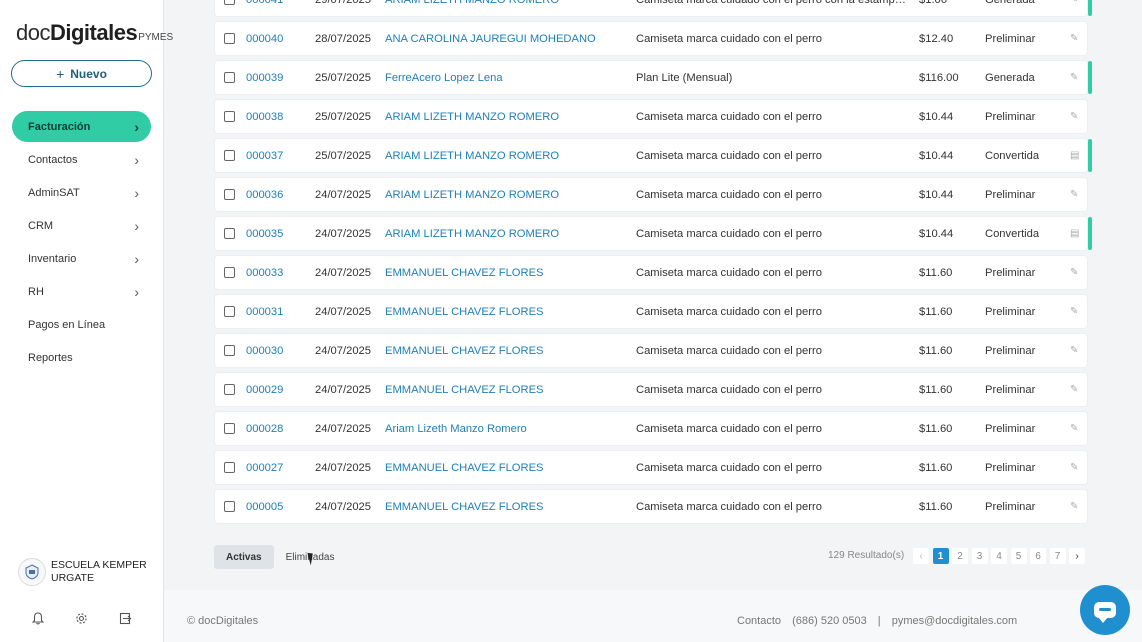  What do you see at coordinates (264, 234) in the screenshot?
I see `invoice-folio-link: 000035` at bounding box center [264, 234].